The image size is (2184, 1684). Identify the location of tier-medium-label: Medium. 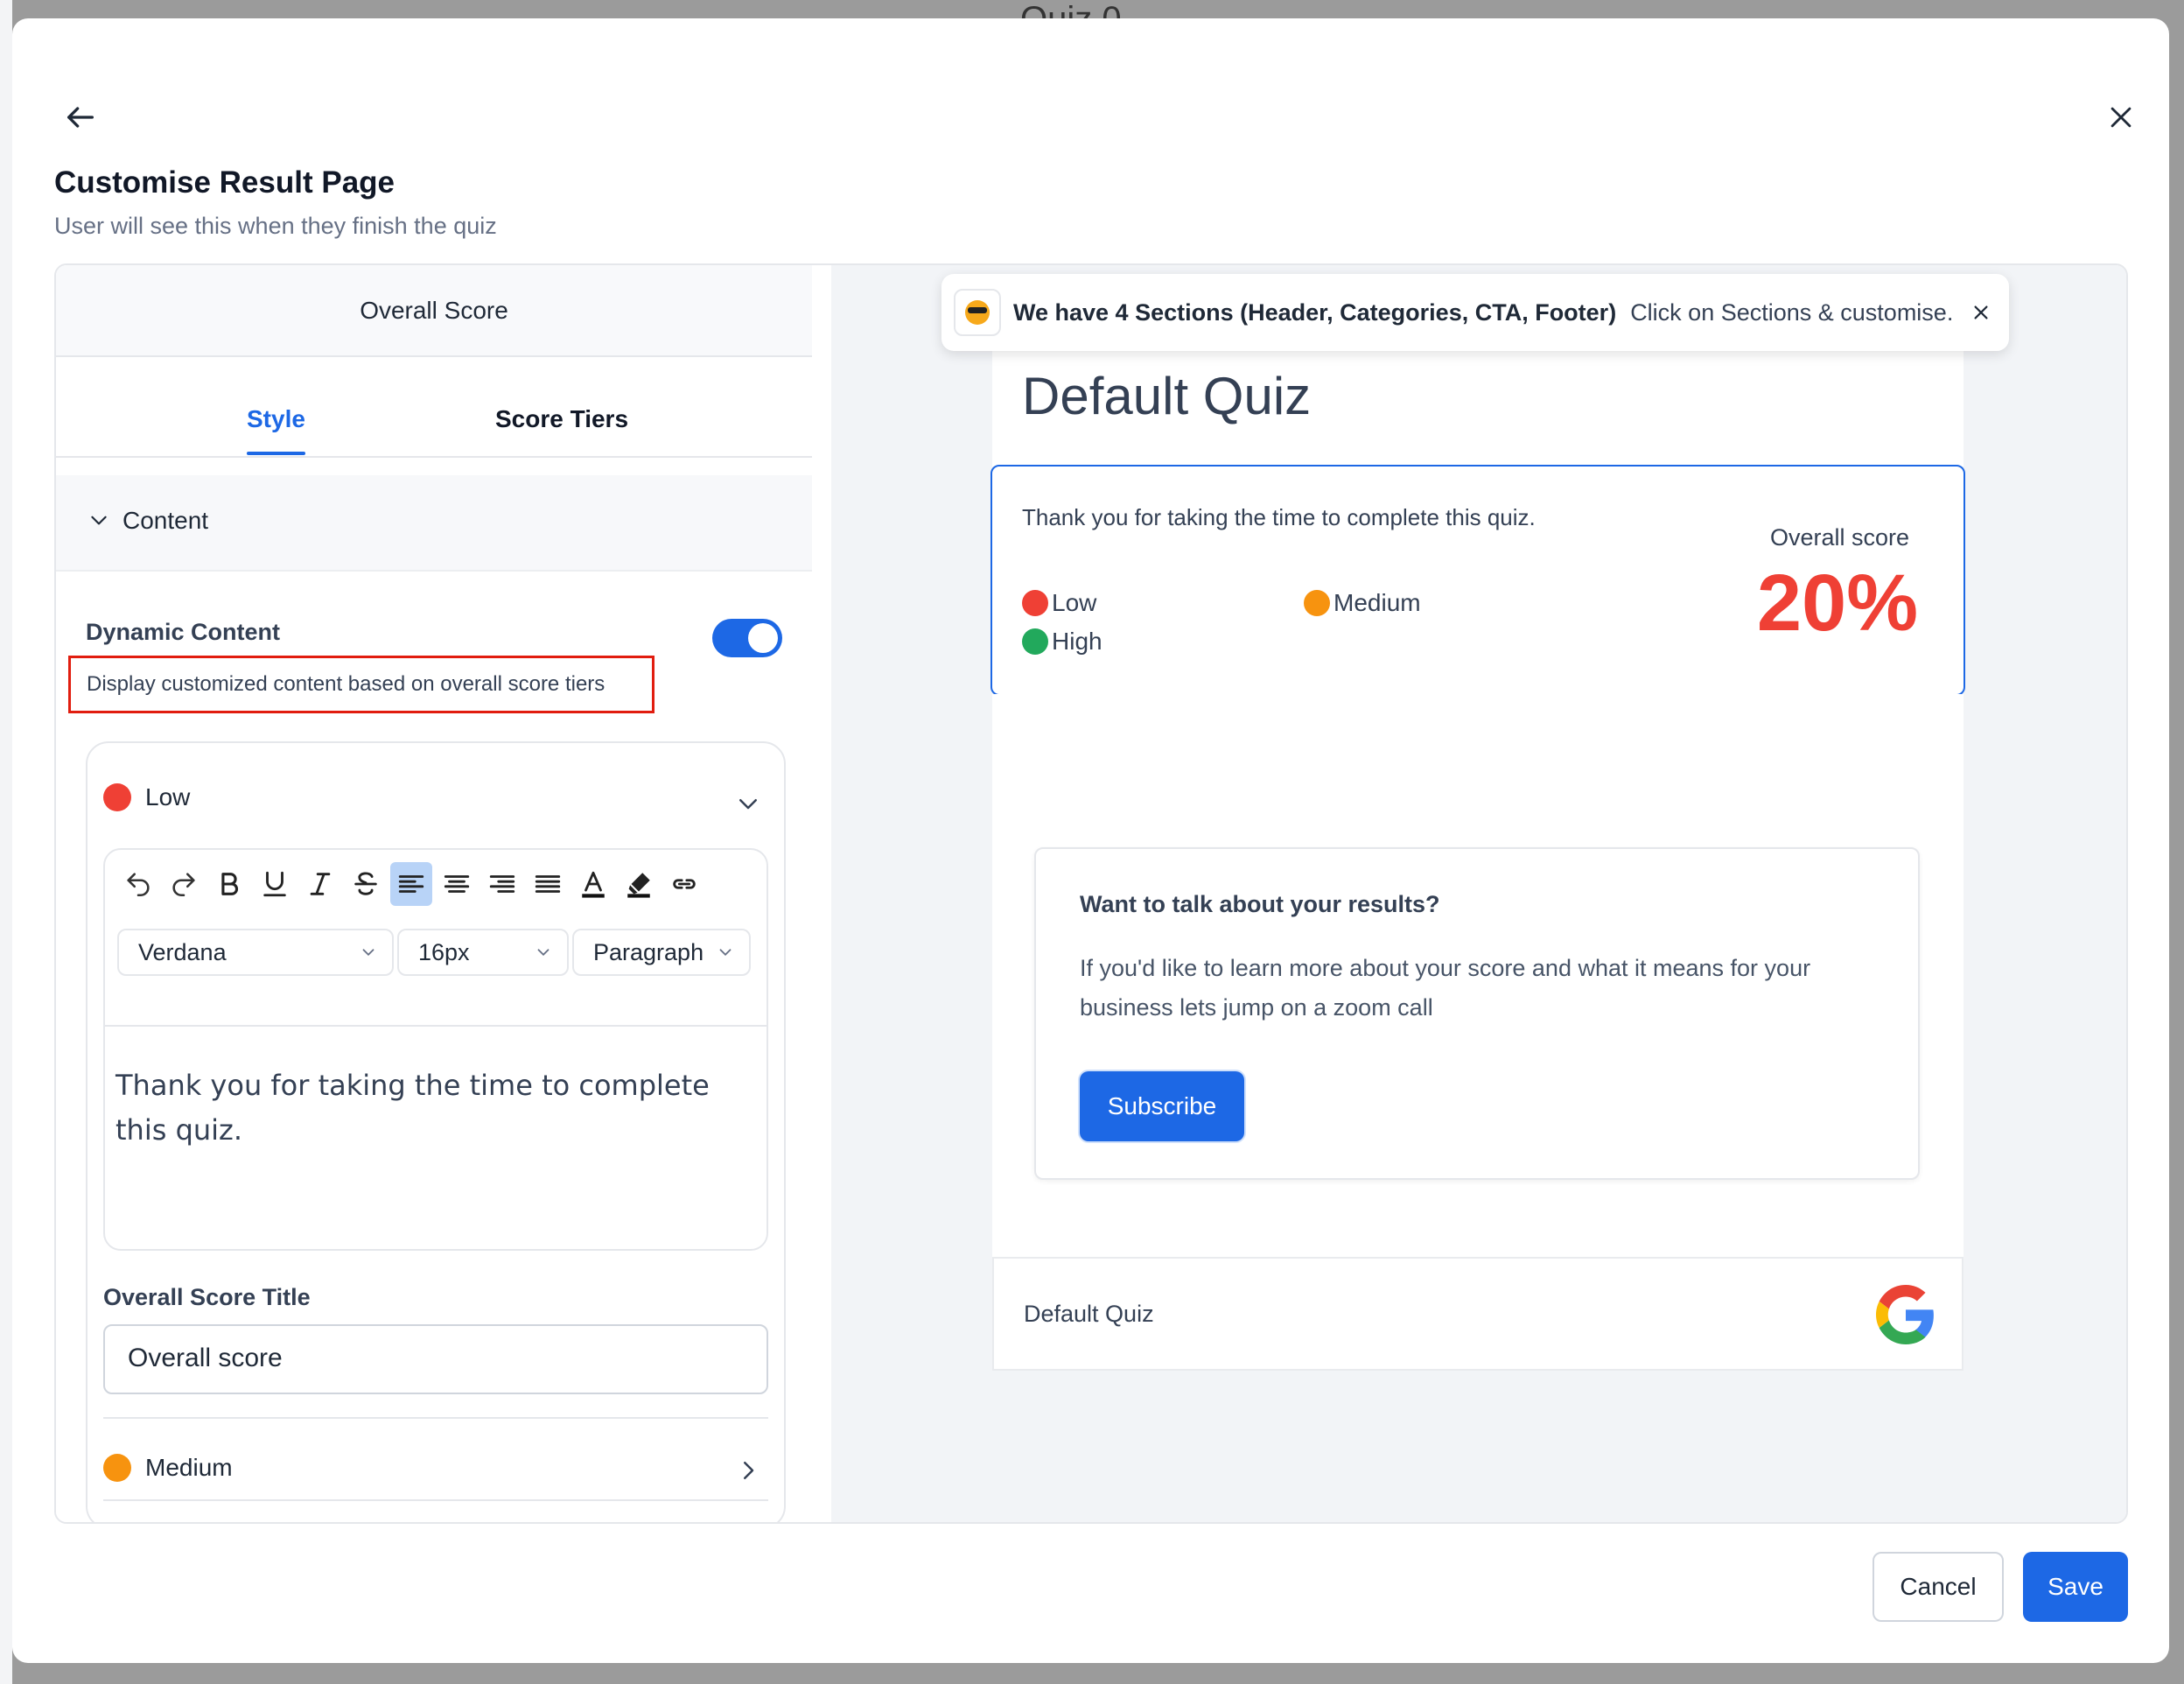
(189, 1467).